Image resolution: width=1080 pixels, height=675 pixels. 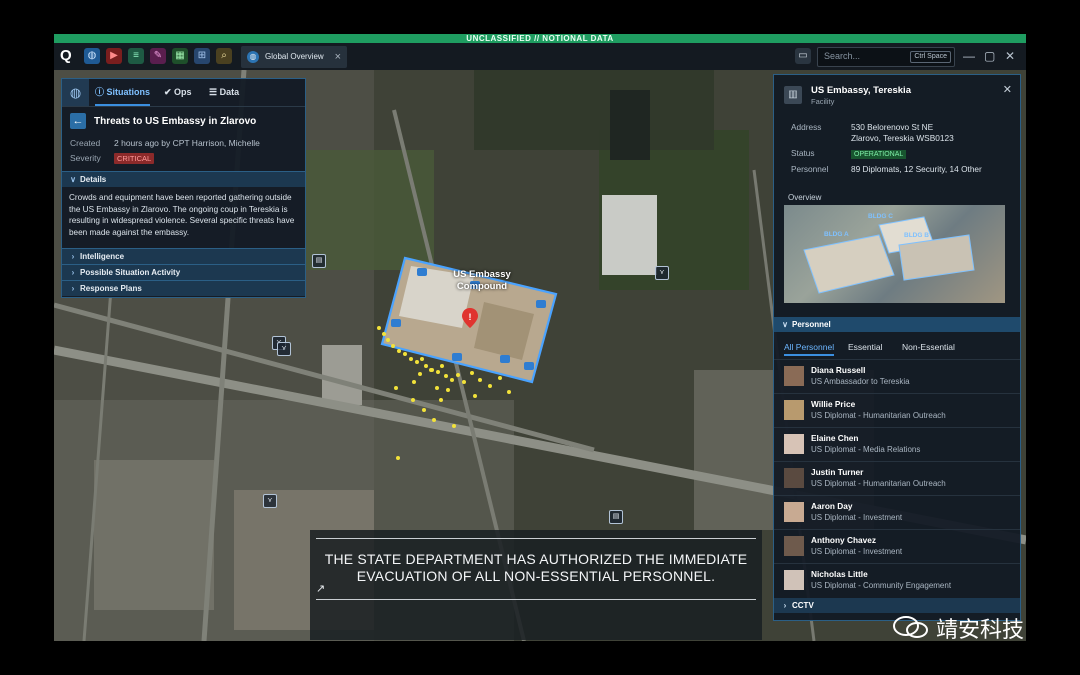 What do you see at coordinates (832, 506) in the screenshot?
I see `person-name: Aaron Day` at bounding box center [832, 506].